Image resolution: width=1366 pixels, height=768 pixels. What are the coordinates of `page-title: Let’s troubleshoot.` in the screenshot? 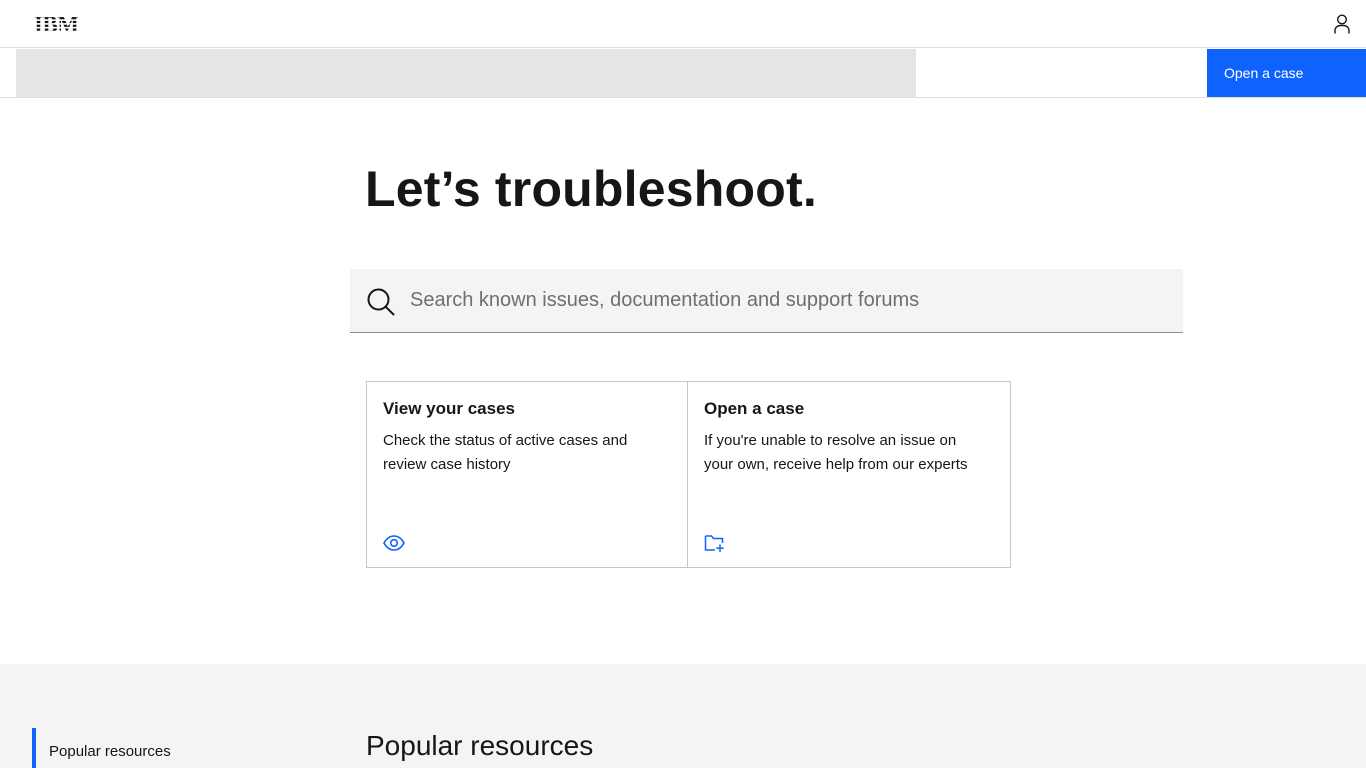 It's located at (591, 189).